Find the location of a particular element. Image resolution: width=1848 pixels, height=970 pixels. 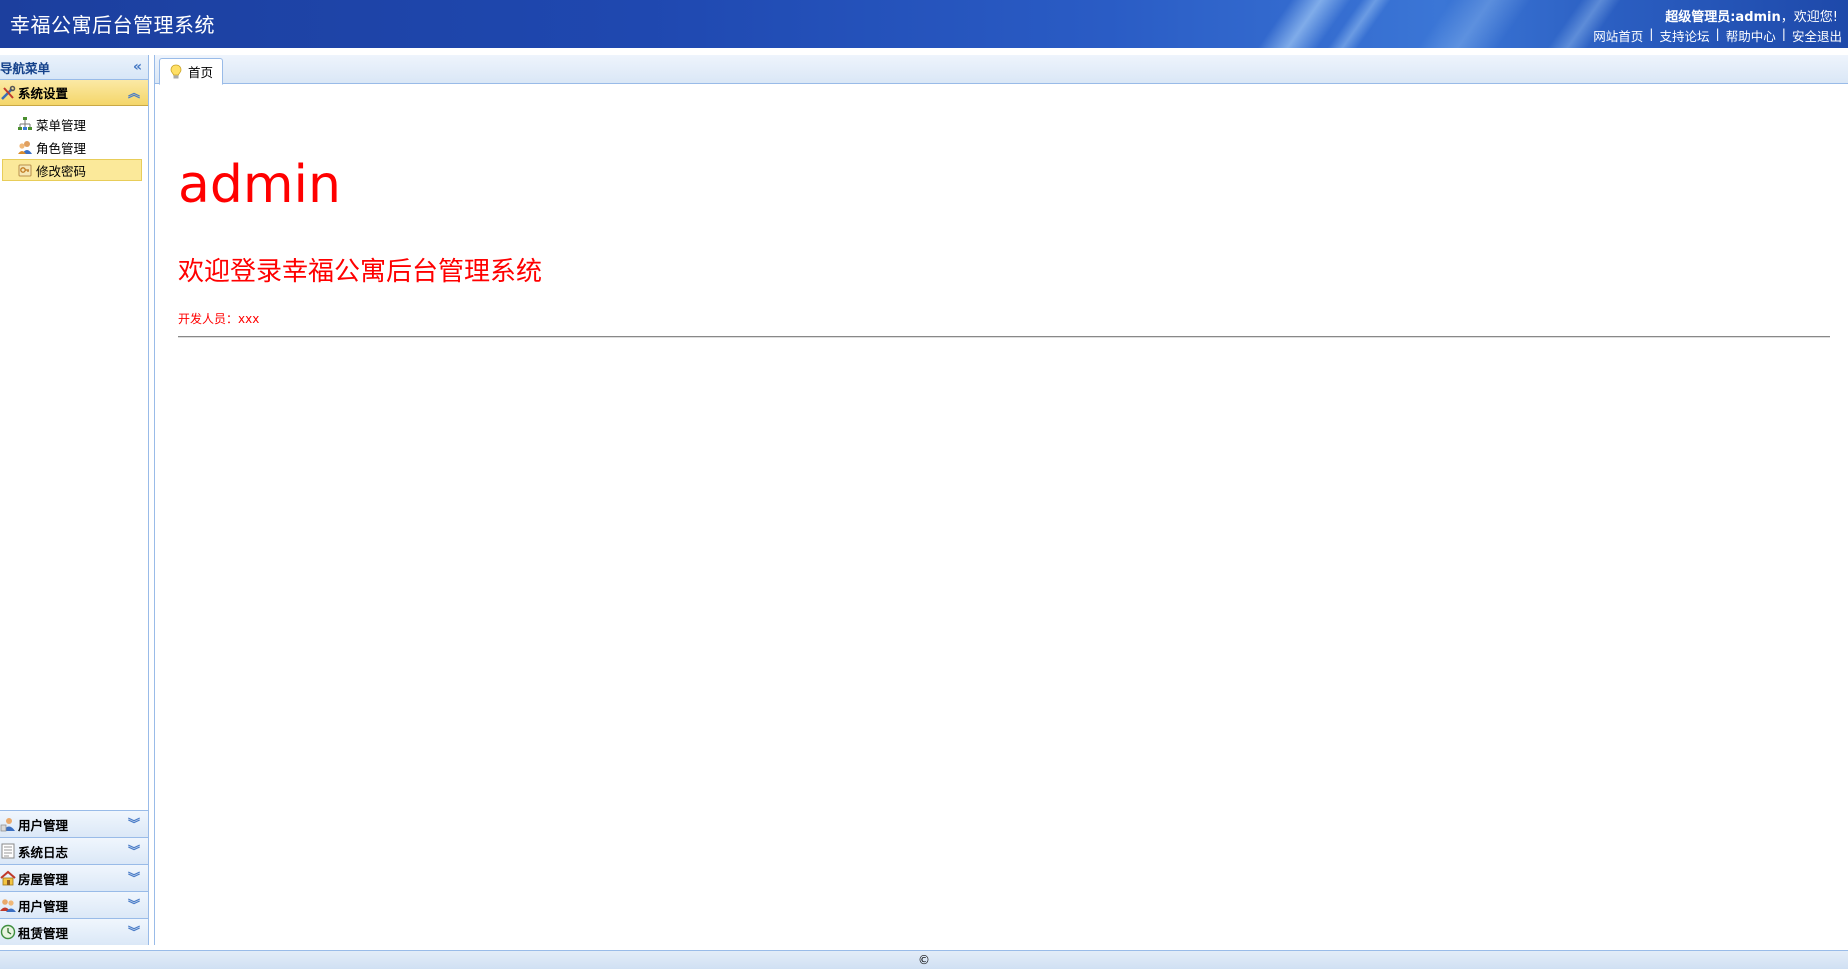

panel-house-management: 房屋管理 ︾ is located at coordinates (74, 877).